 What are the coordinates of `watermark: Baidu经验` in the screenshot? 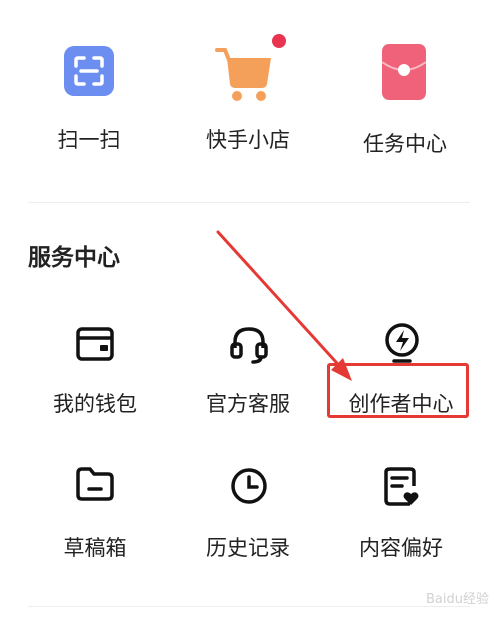 It's located at (457, 599).